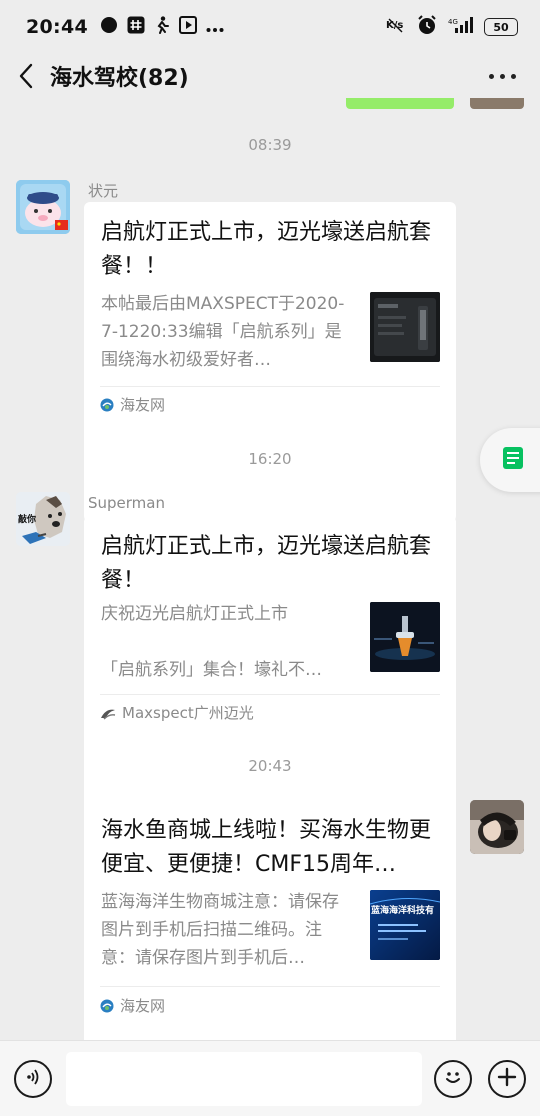  Describe the element at coordinates (103, 191) in the screenshot. I see `sender-name: 状元` at that location.